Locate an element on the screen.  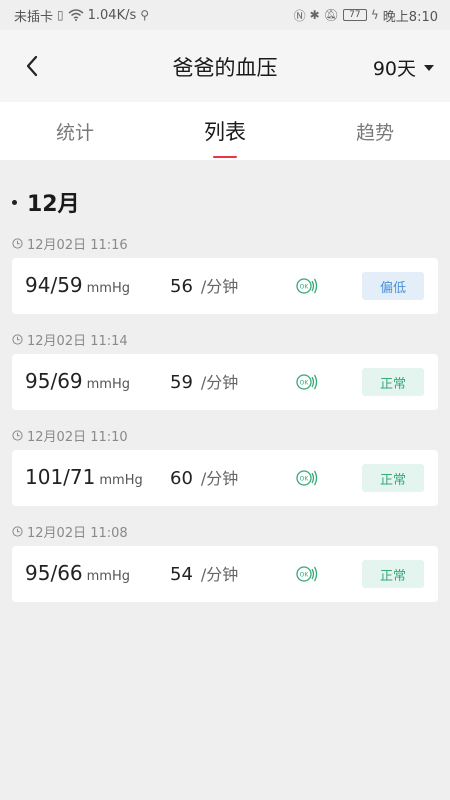
record-time-text: 12月02日 11:16 is located at coordinates (77, 245).